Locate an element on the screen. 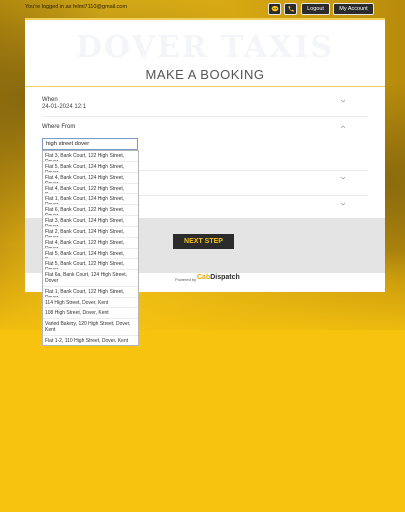 Image resolution: width=405 pixels, height=512 pixels. chevron-up-icon is located at coordinates (343, 127).